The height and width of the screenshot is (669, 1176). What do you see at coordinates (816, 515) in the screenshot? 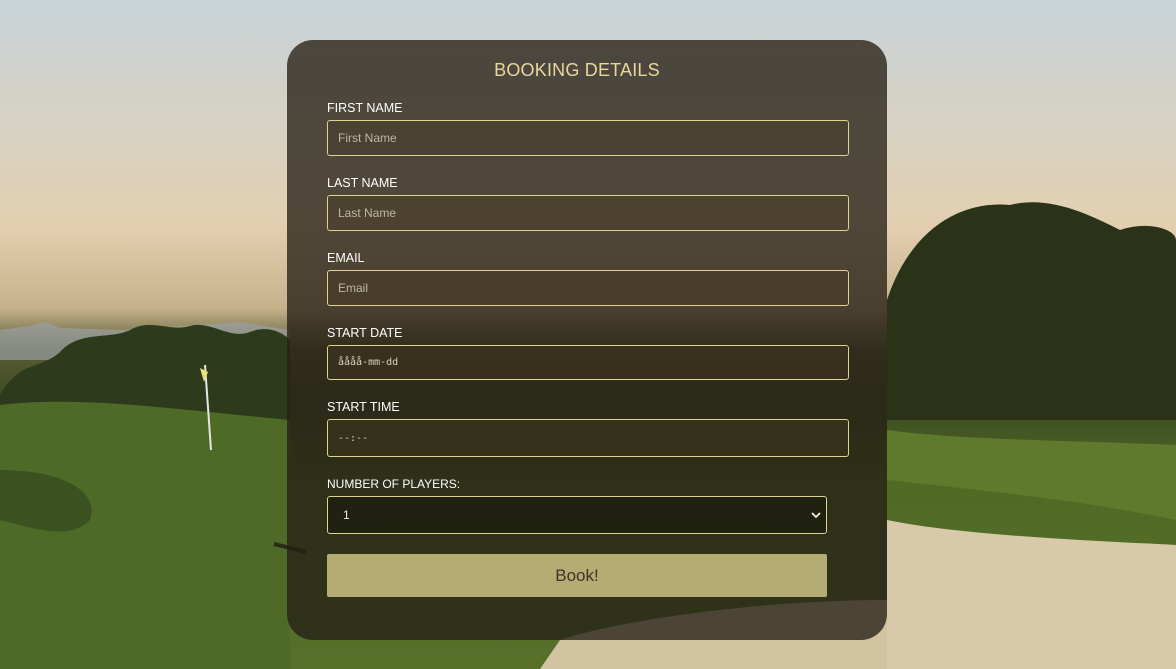
I see `chevron-down-icon` at bounding box center [816, 515].